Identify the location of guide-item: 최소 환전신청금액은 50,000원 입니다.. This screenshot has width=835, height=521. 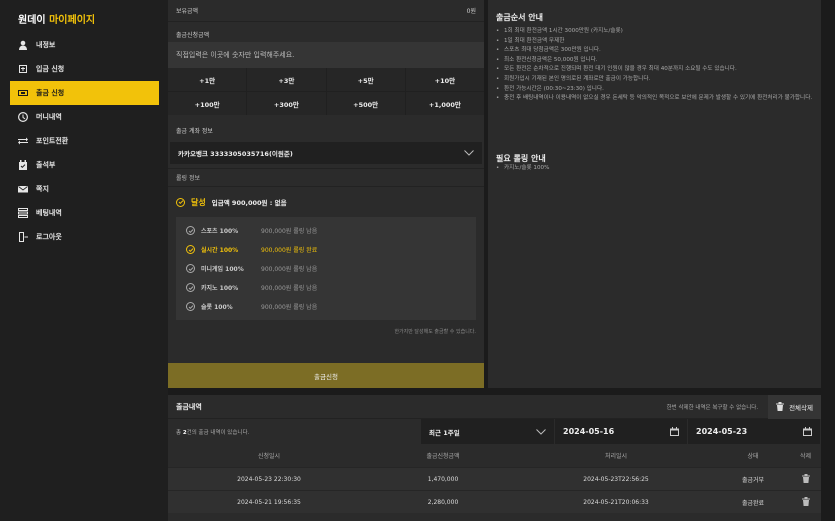
(655, 61).